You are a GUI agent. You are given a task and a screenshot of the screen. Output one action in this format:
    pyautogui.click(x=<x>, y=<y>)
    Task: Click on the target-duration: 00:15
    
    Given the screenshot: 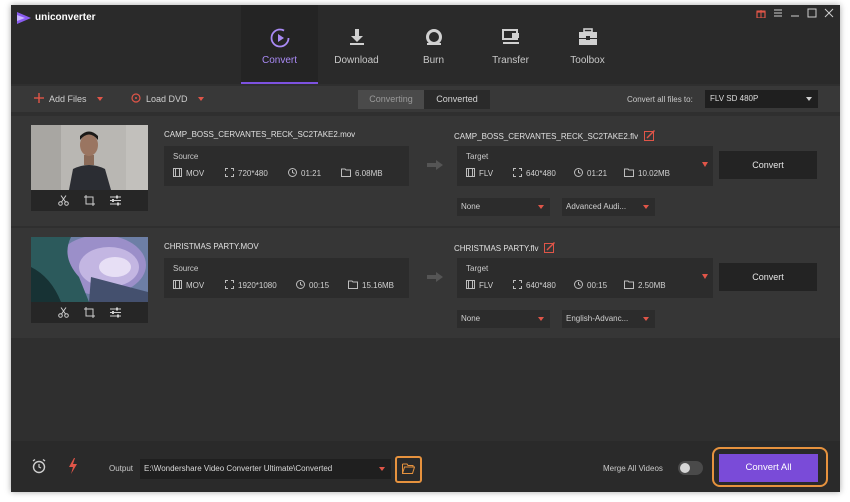 What is the action you would take?
    pyautogui.click(x=597, y=285)
    